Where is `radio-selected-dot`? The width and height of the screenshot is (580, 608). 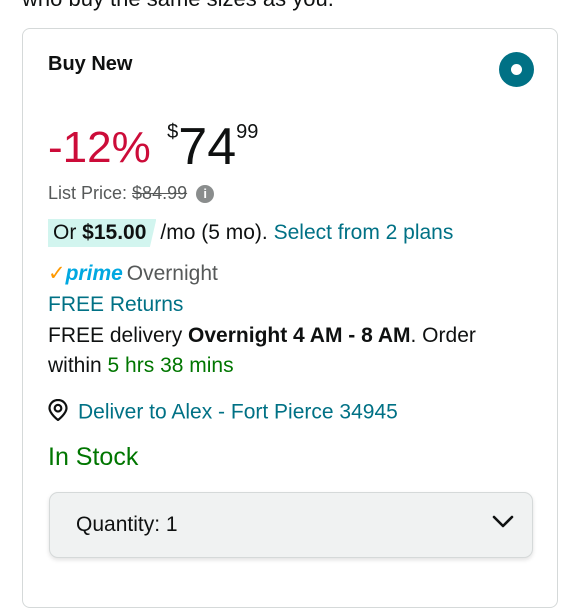 radio-selected-dot is located at coordinates (516, 69).